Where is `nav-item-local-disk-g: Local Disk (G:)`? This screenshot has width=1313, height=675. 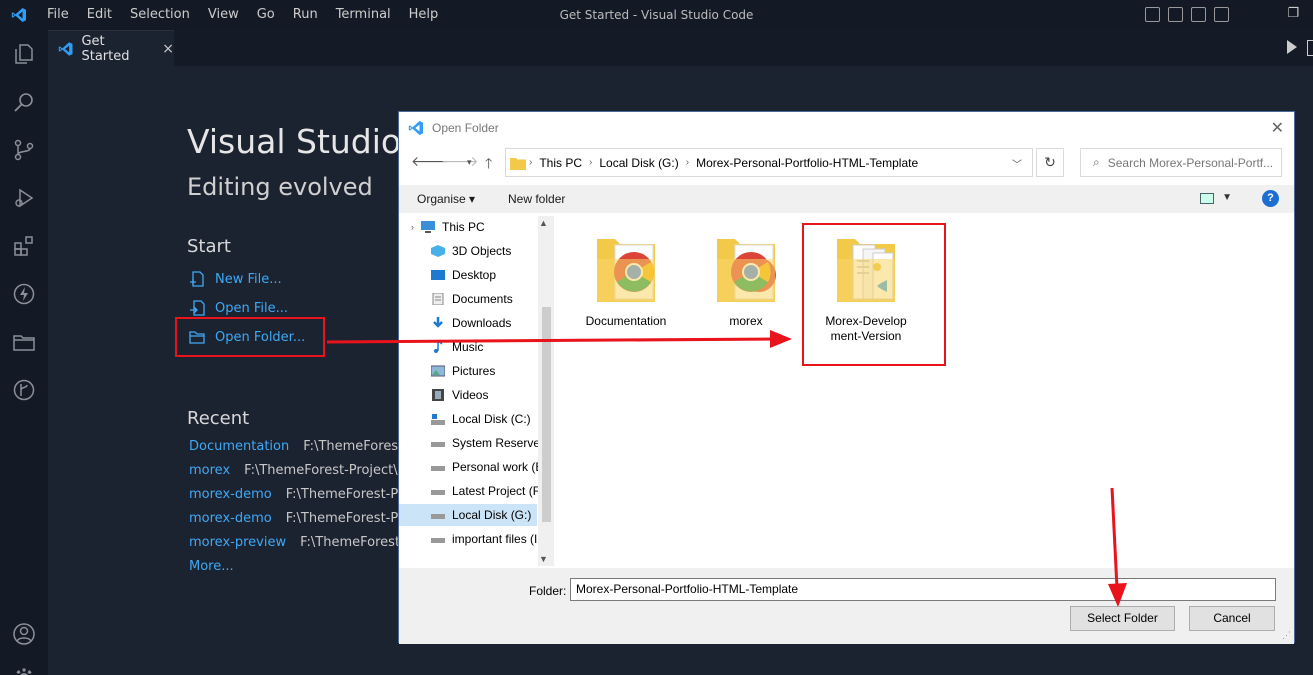
nav-item-local-disk-g: Local Disk (G:) is located at coordinates (468, 515).